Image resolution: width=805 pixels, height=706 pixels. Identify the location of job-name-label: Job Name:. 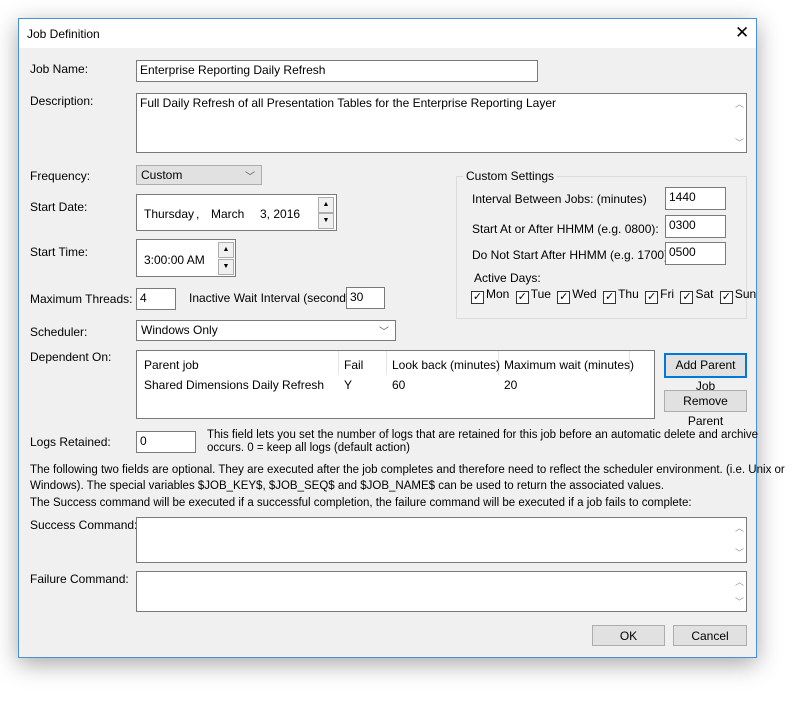
(59, 69).